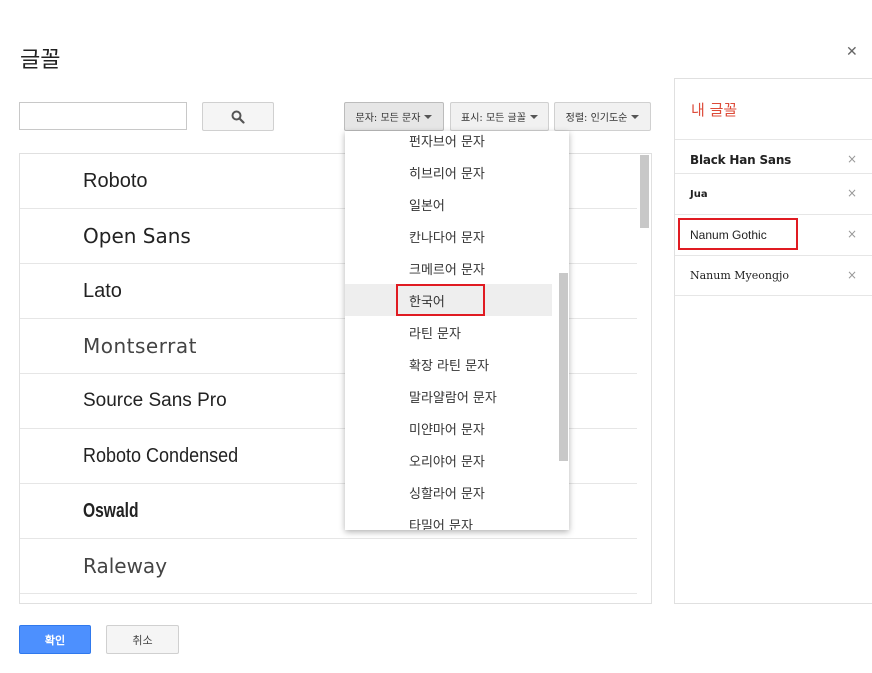  Describe the element at coordinates (773, 193) in the screenshot. I see `my-font-item: Jua ×` at that location.